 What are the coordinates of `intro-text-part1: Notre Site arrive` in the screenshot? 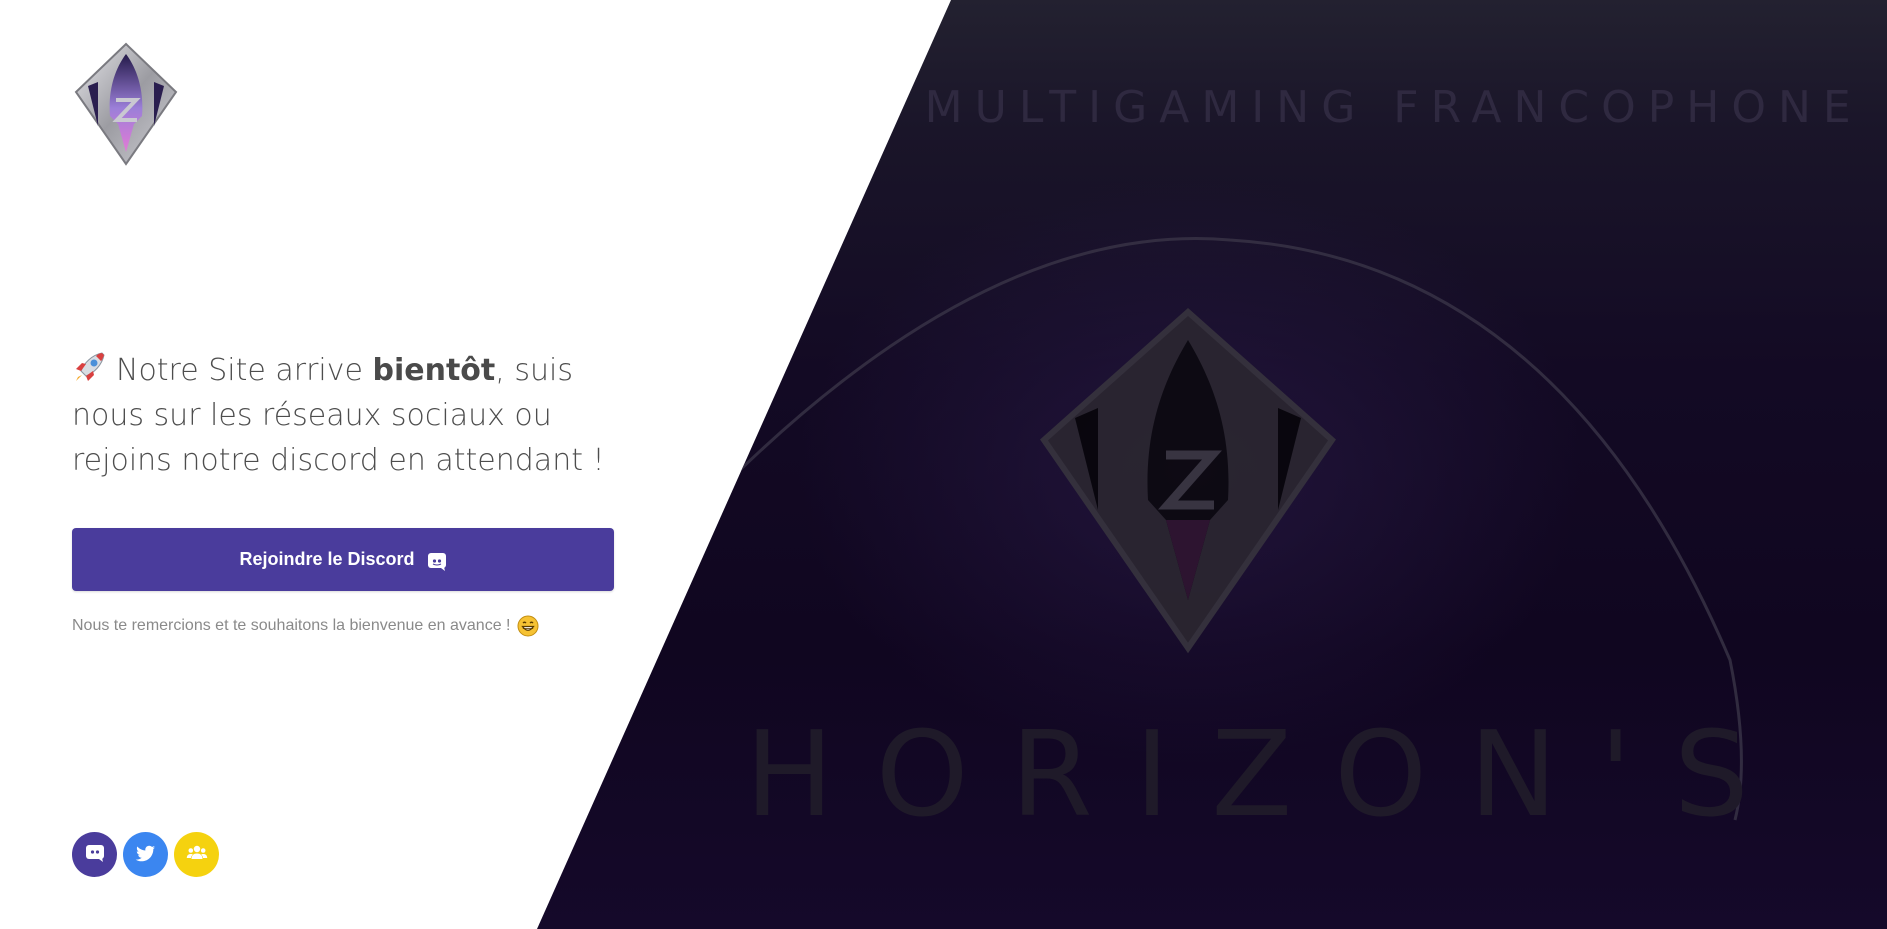 It's located at (244, 370).